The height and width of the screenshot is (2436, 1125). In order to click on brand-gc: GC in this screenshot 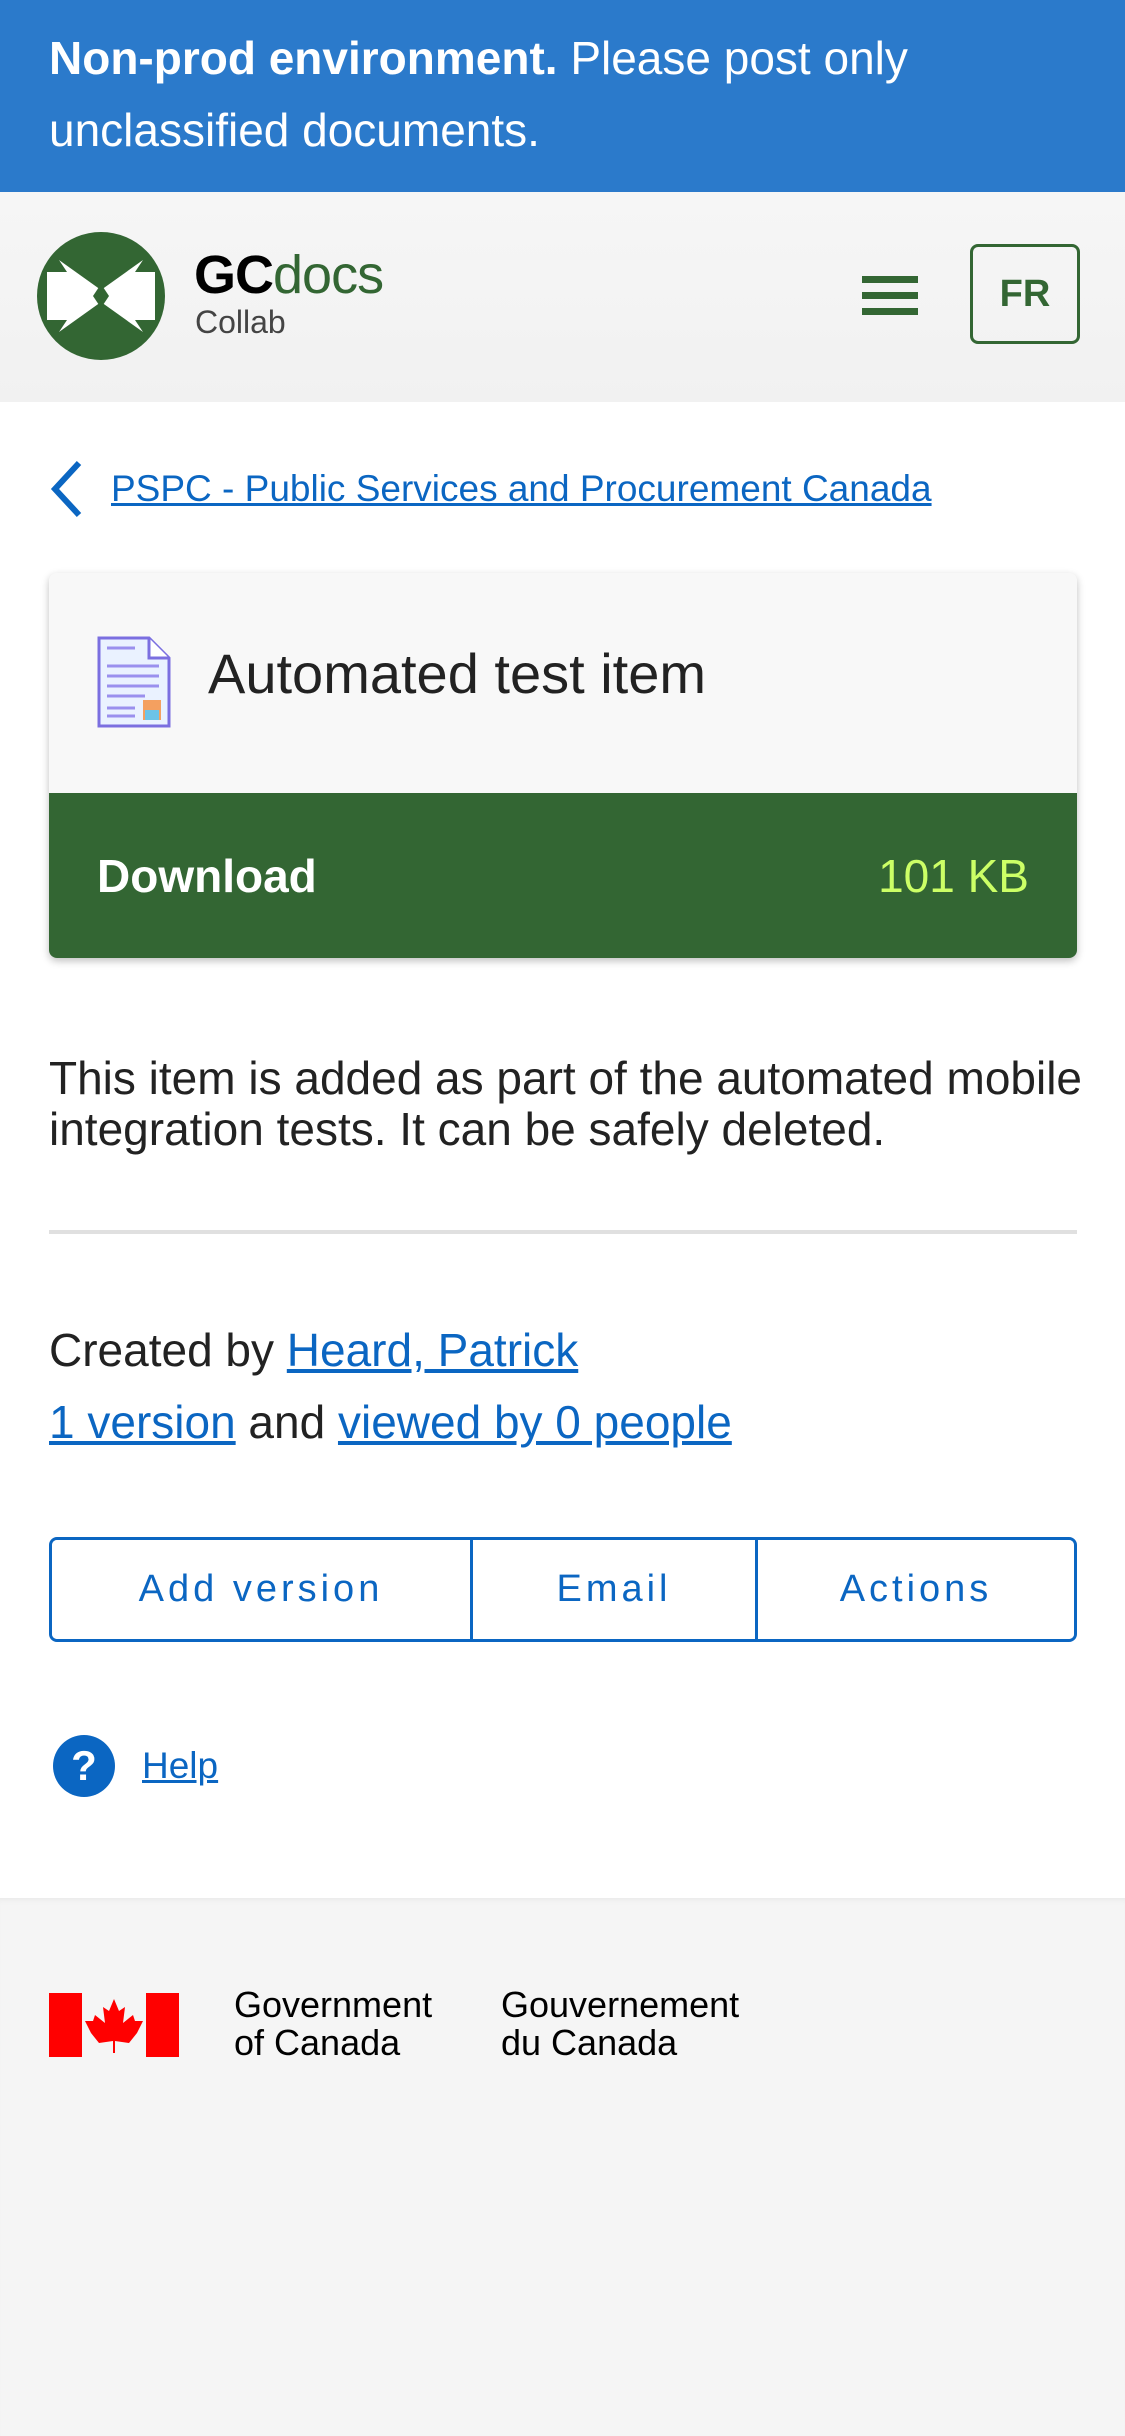, I will do `click(234, 275)`.